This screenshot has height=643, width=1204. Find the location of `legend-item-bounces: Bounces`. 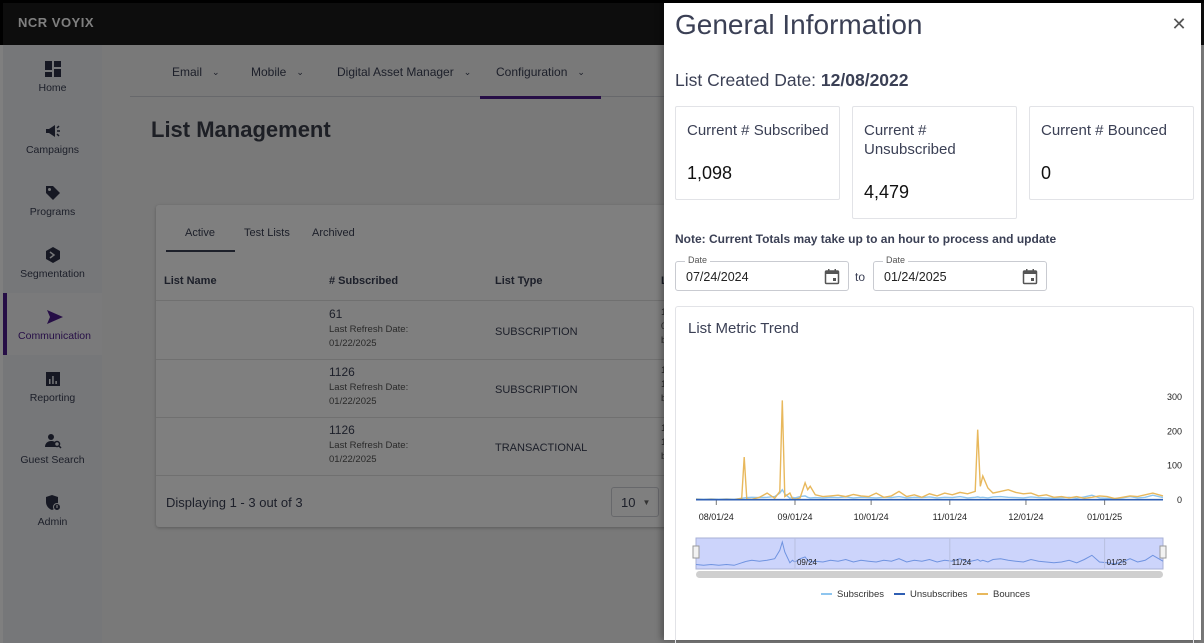

legend-item-bounces: Bounces is located at coordinates (1011, 594).